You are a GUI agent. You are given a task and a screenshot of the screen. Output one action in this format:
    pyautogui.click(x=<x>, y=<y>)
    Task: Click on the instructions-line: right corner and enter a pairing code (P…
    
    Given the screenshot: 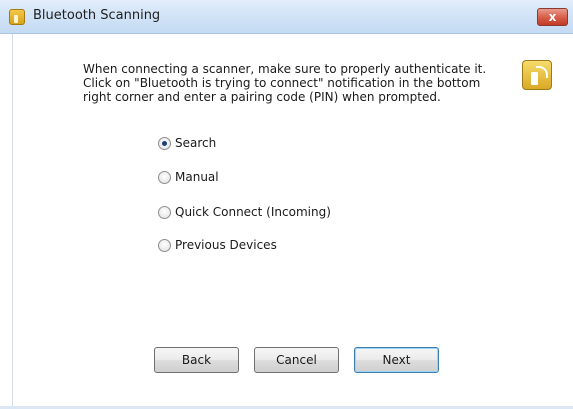 What is the action you would take?
    pyautogui.click(x=262, y=97)
    